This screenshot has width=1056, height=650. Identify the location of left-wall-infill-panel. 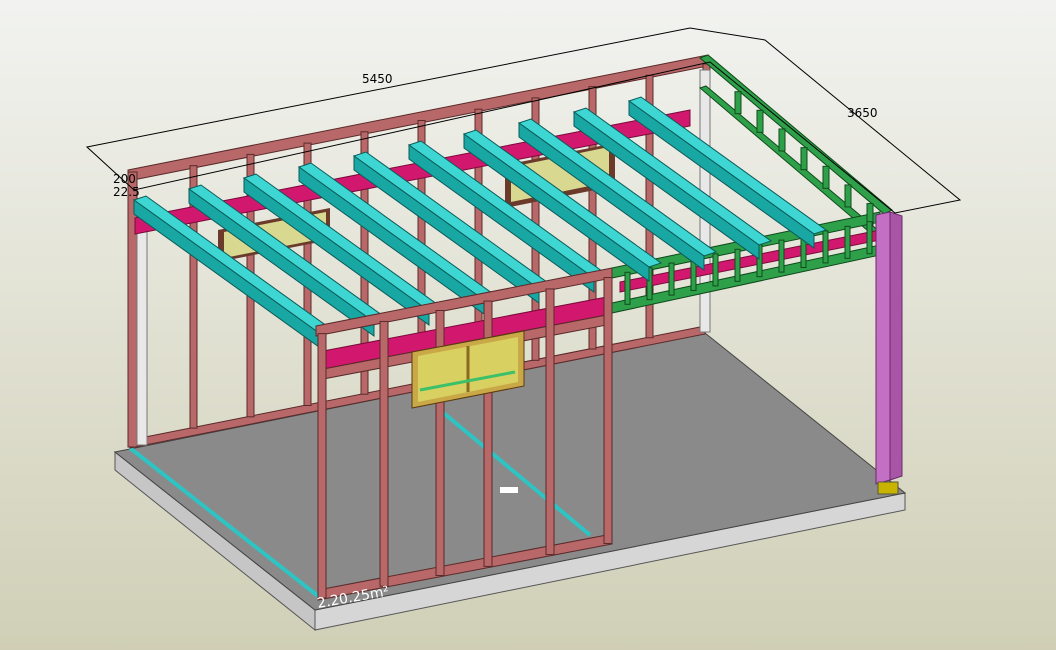
(142, 337).